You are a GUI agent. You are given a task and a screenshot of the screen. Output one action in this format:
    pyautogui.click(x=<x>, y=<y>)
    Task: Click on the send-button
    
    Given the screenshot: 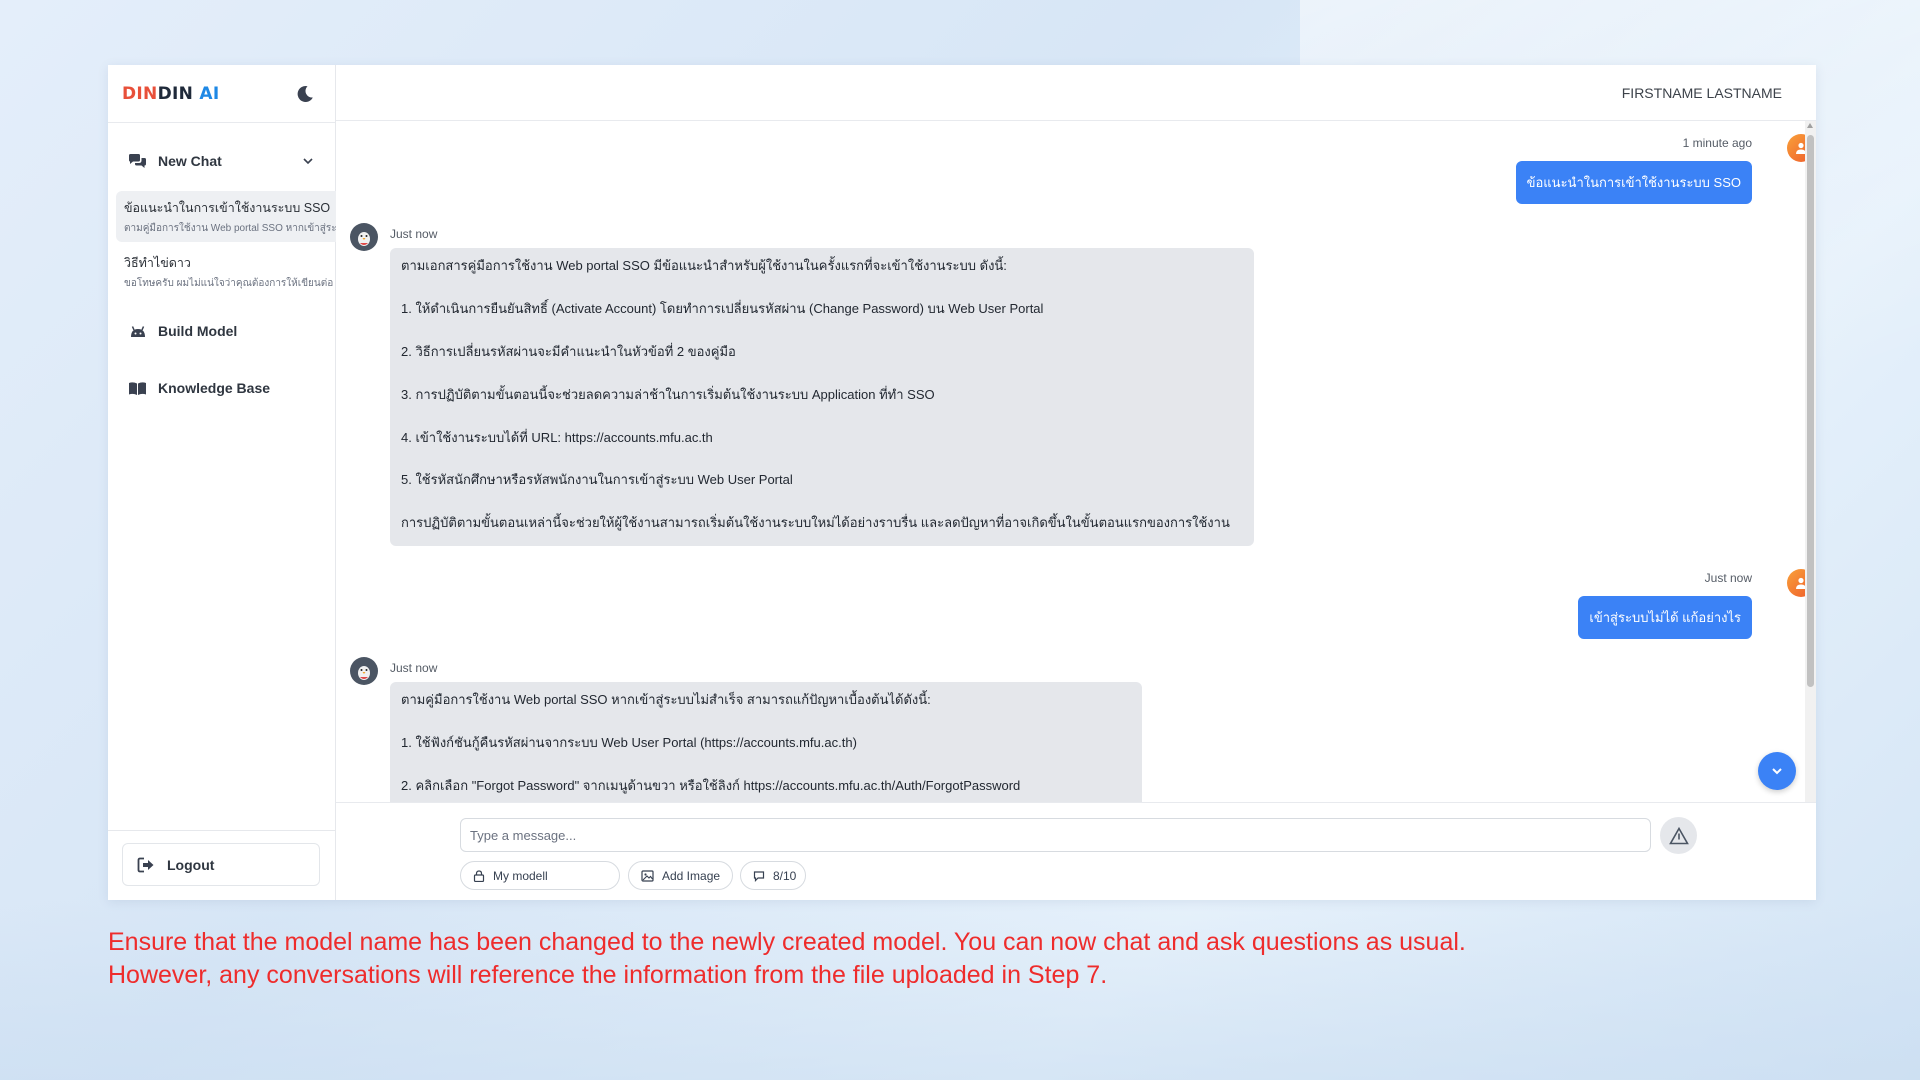 What is the action you would take?
    pyautogui.click(x=1678, y=835)
    